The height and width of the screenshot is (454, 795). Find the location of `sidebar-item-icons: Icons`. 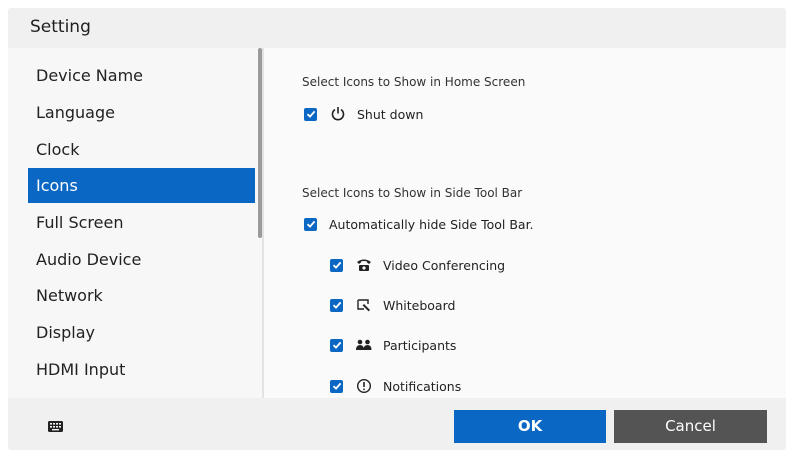

sidebar-item-icons: Icons is located at coordinates (141, 185).